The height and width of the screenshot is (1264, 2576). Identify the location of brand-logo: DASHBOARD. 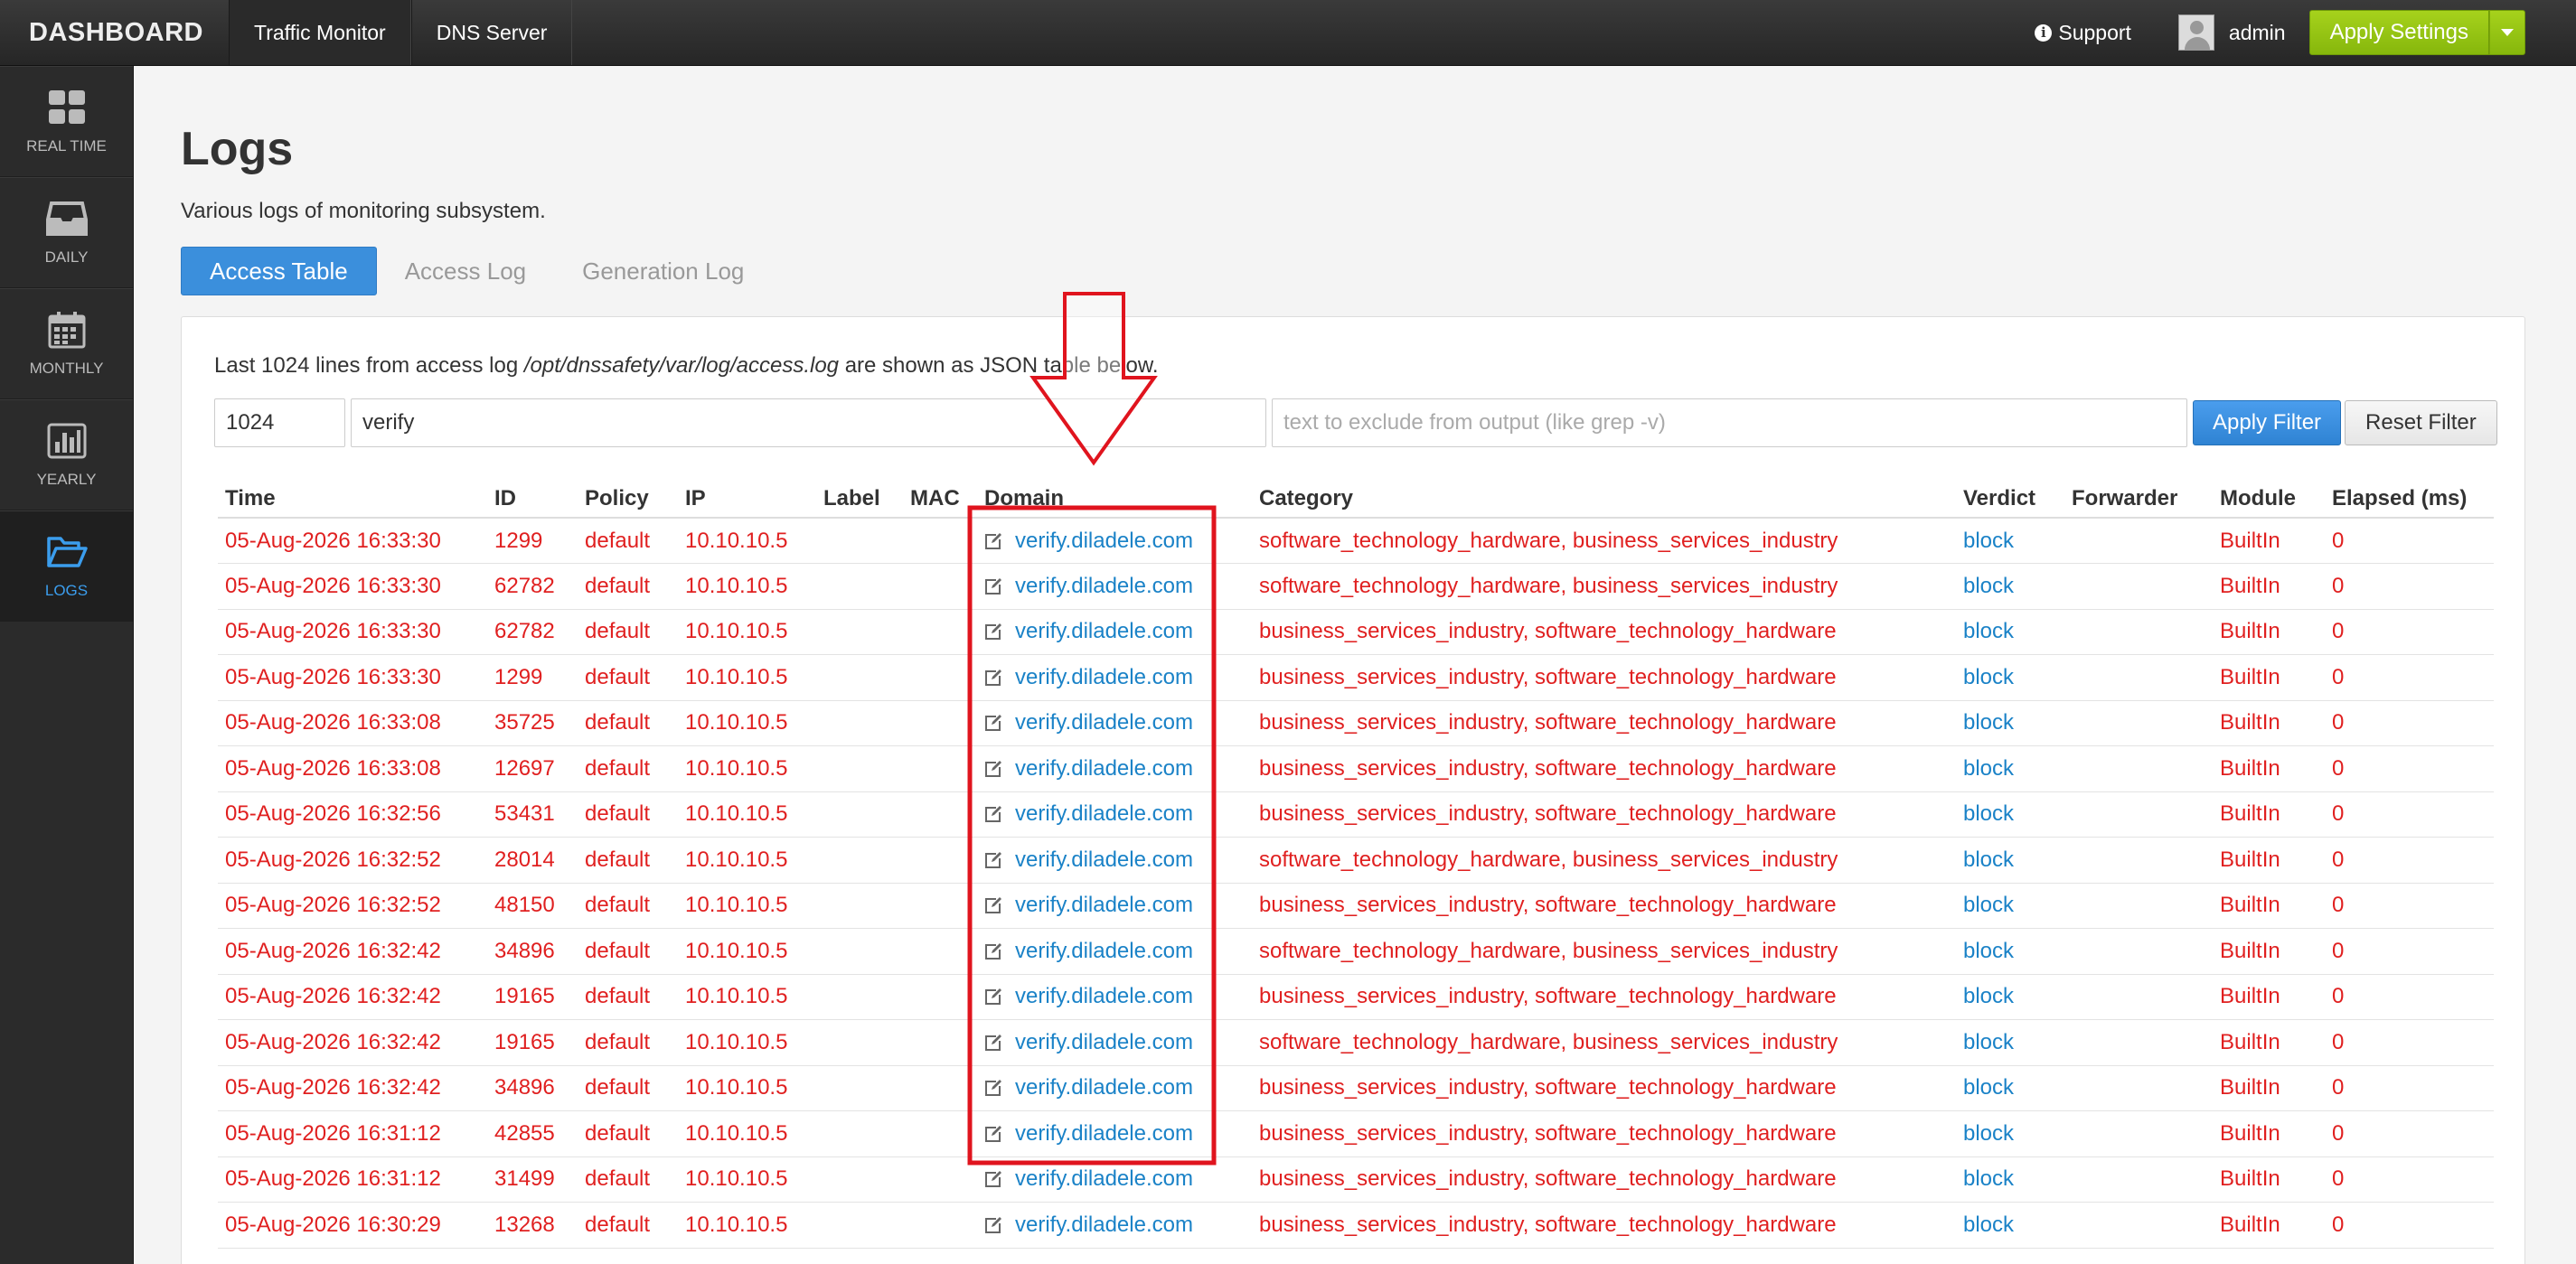
(115, 32).